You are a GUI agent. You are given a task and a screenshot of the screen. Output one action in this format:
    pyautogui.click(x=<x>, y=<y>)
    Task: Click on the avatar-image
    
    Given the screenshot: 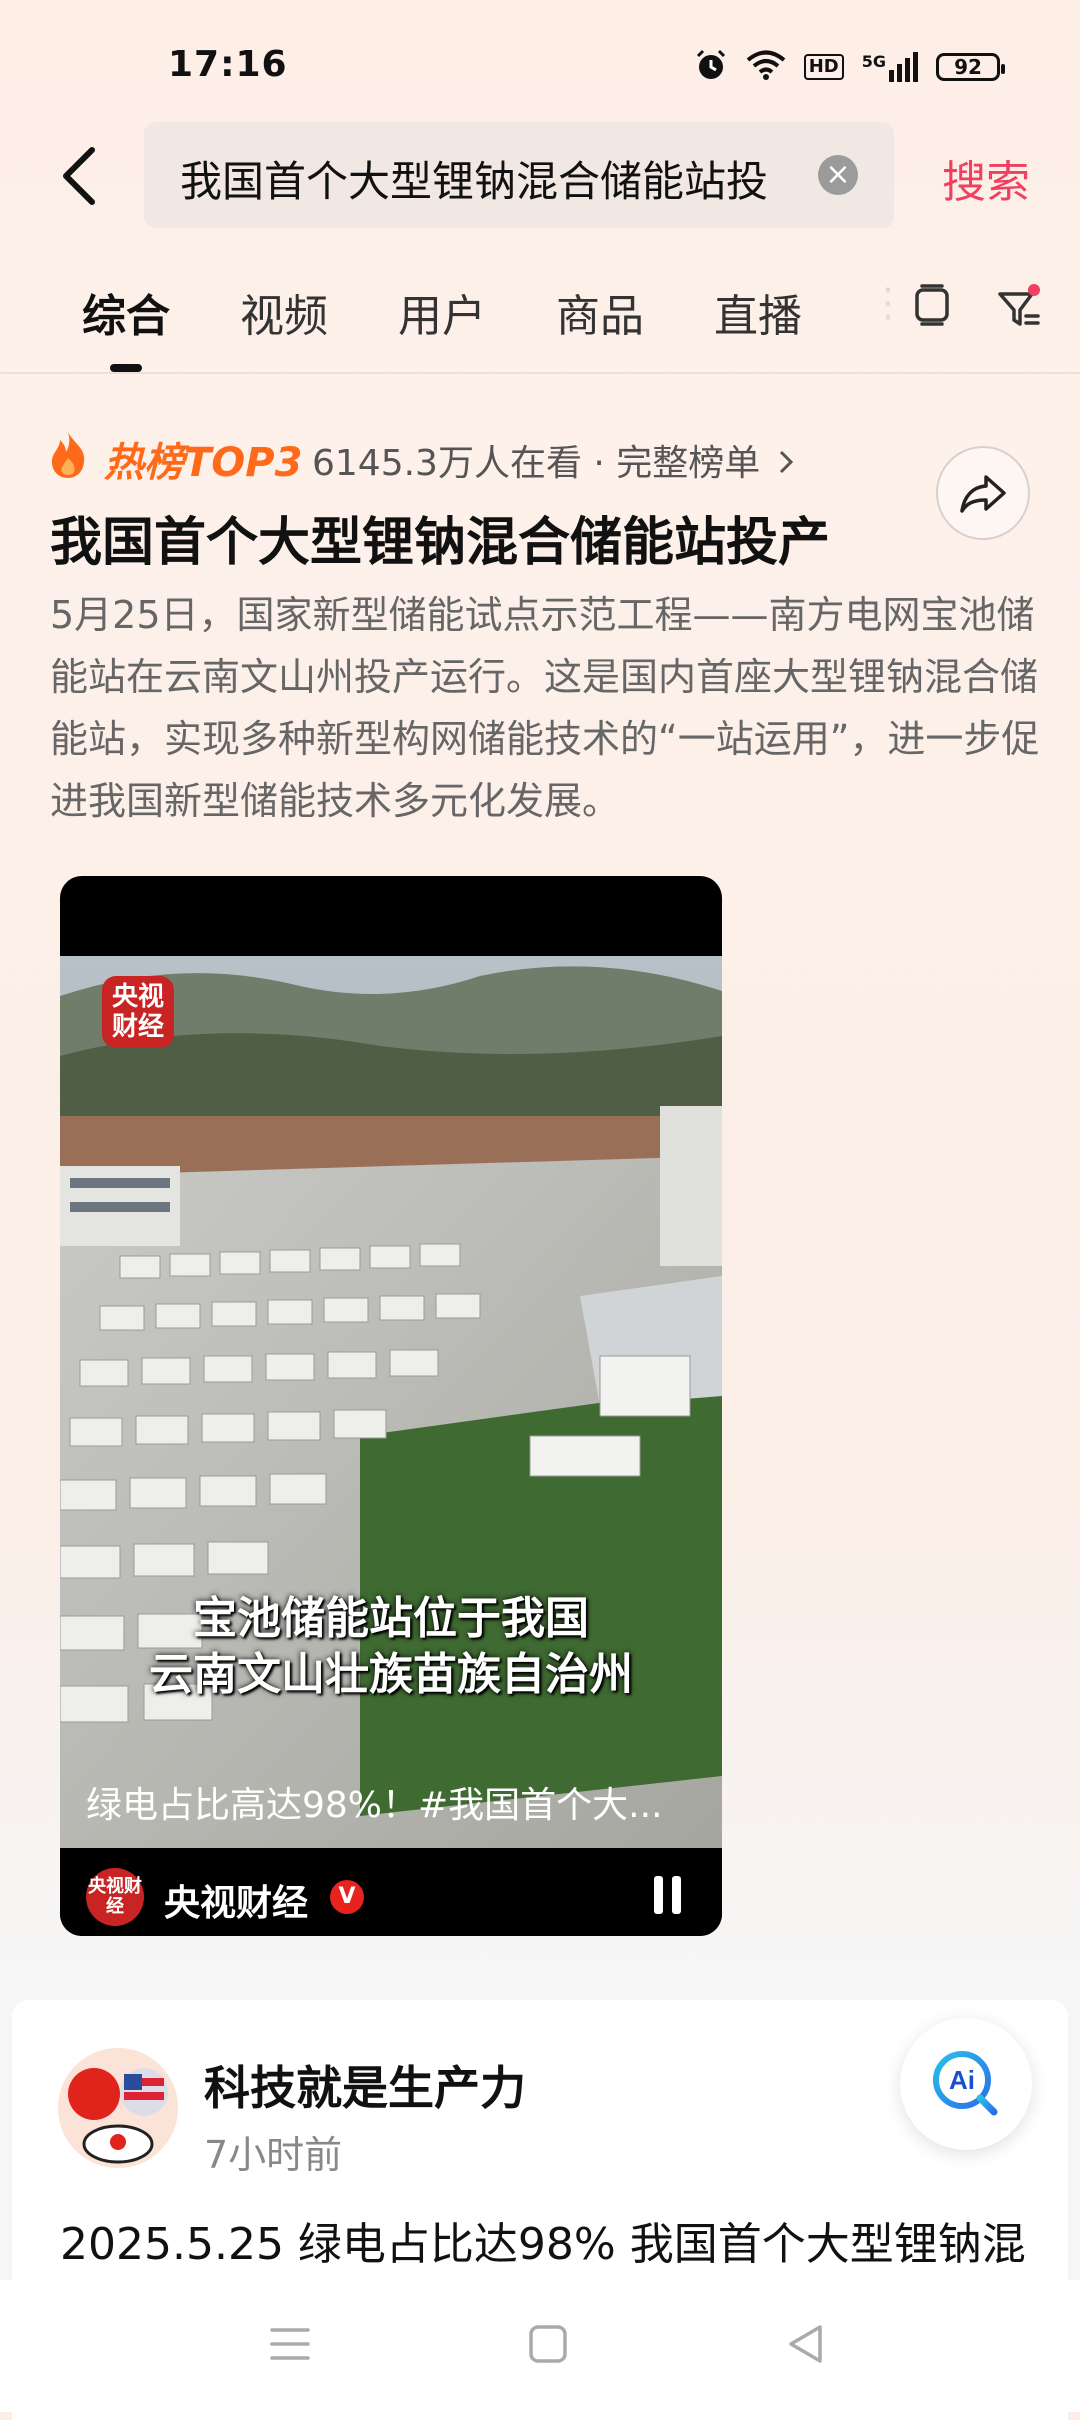 What is the action you would take?
    pyautogui.click(x=118, y=2108)
    